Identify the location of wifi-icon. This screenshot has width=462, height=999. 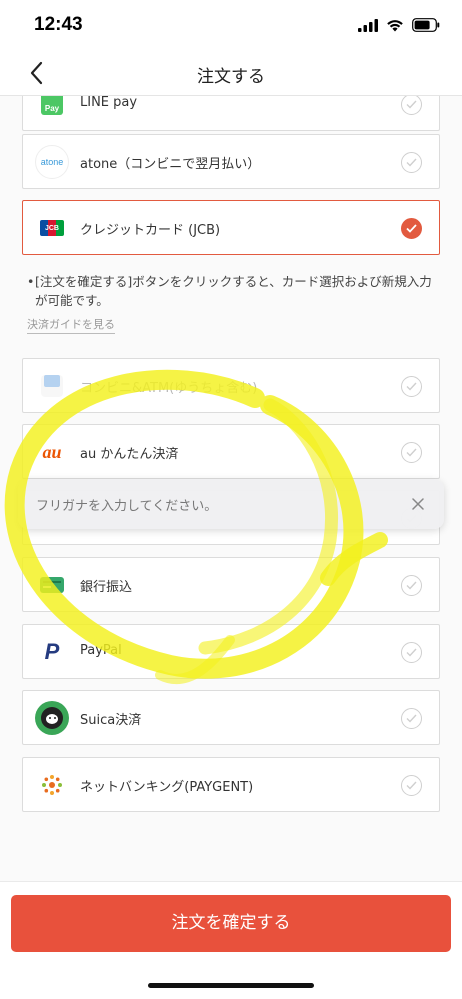
(395, 25).